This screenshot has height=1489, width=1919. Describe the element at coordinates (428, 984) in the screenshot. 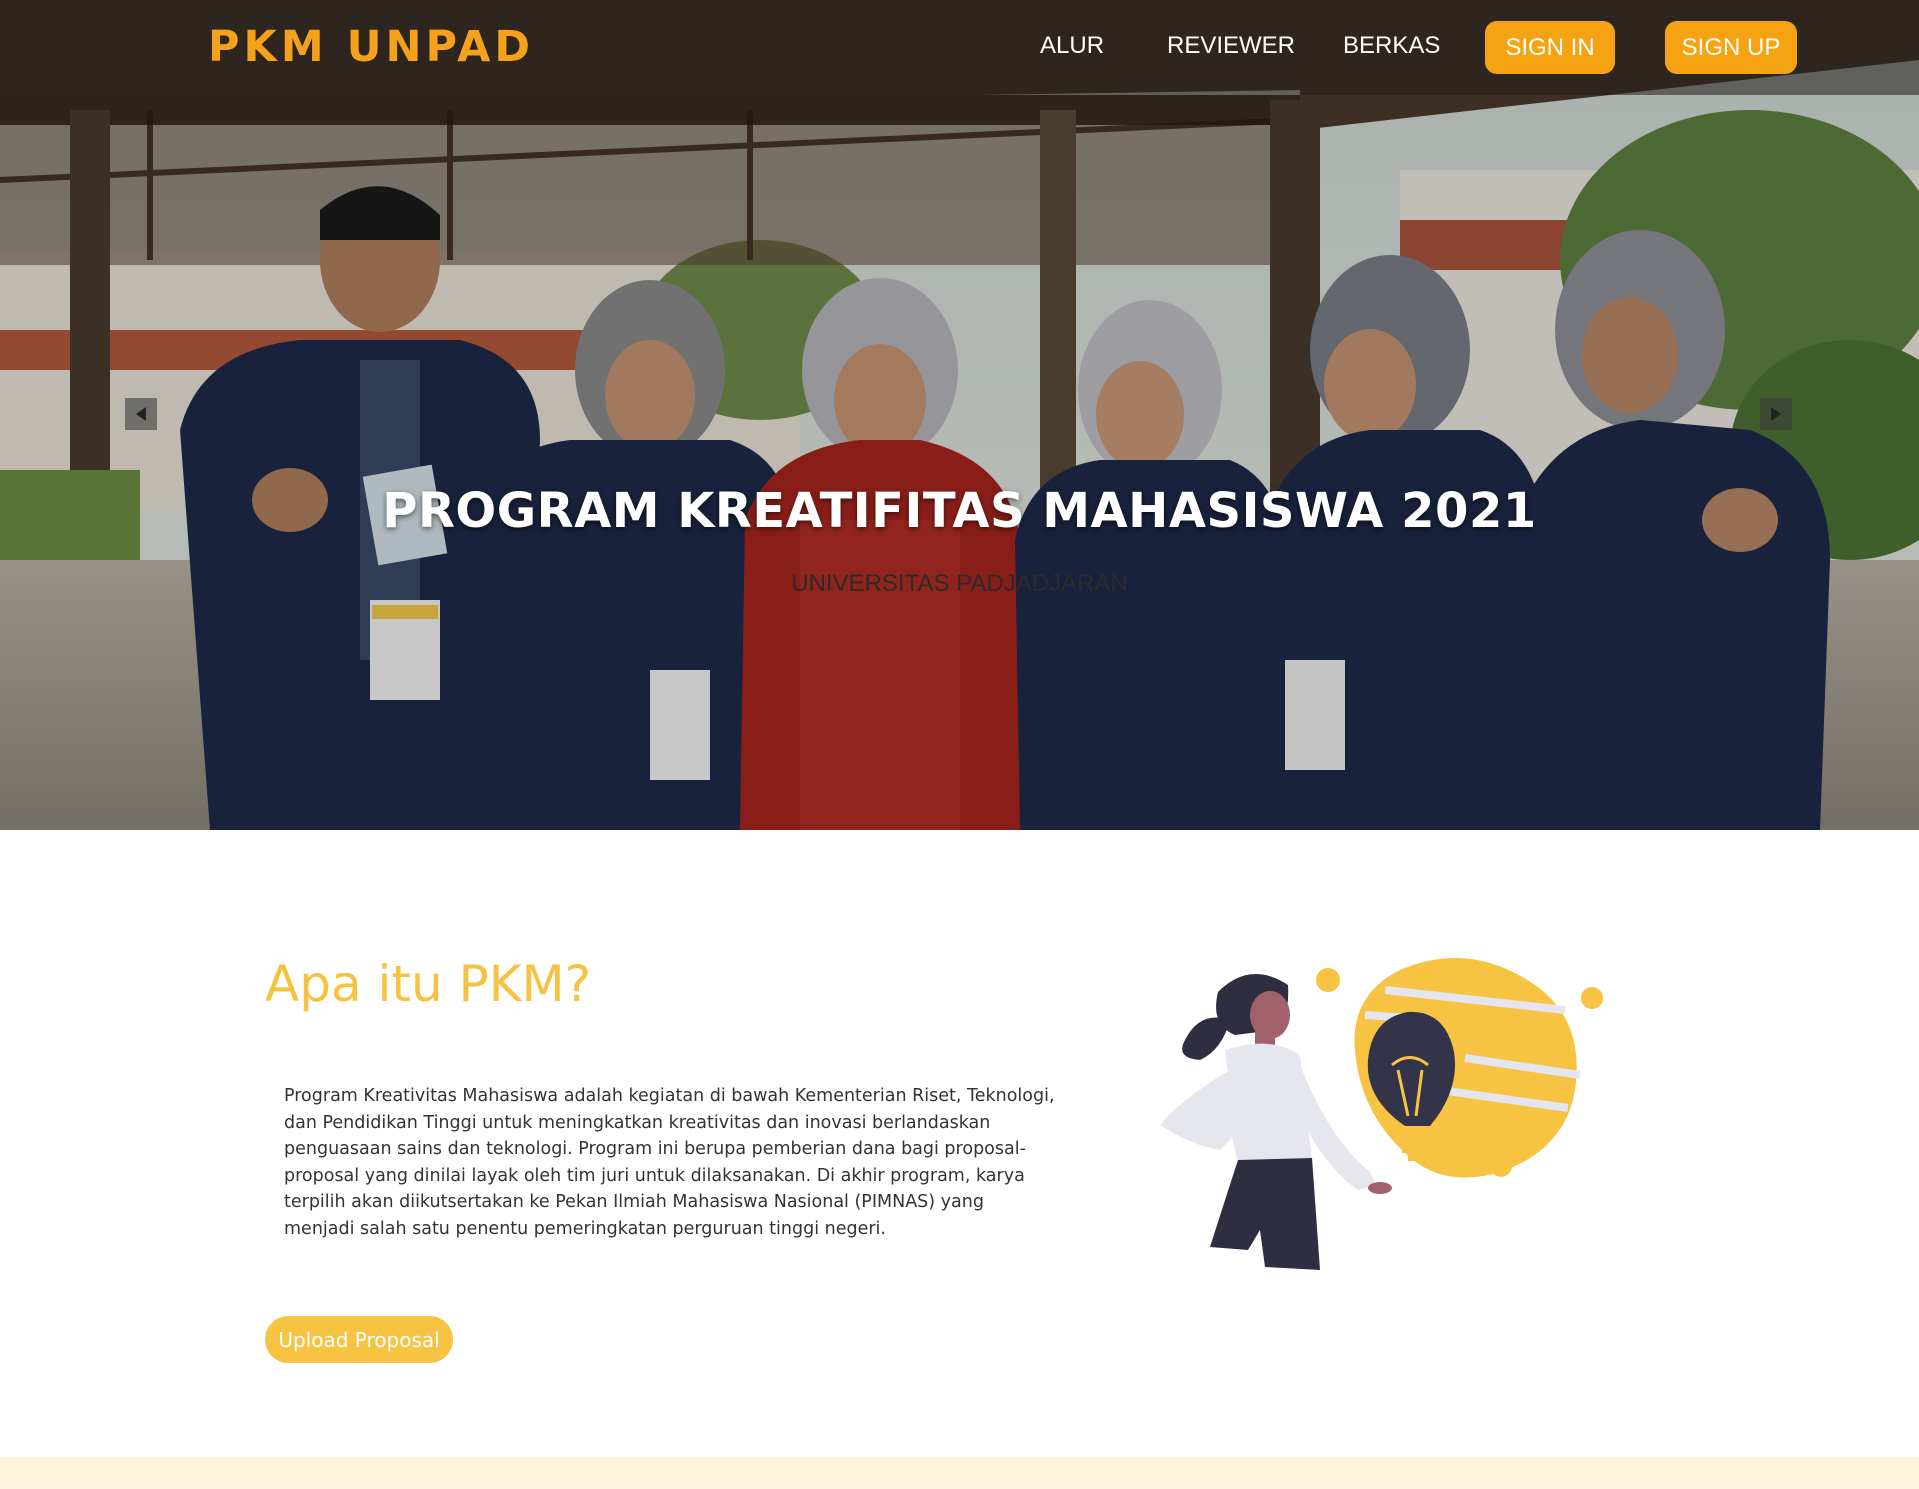

I see `about-title: Apa itu PKM?` at that location.